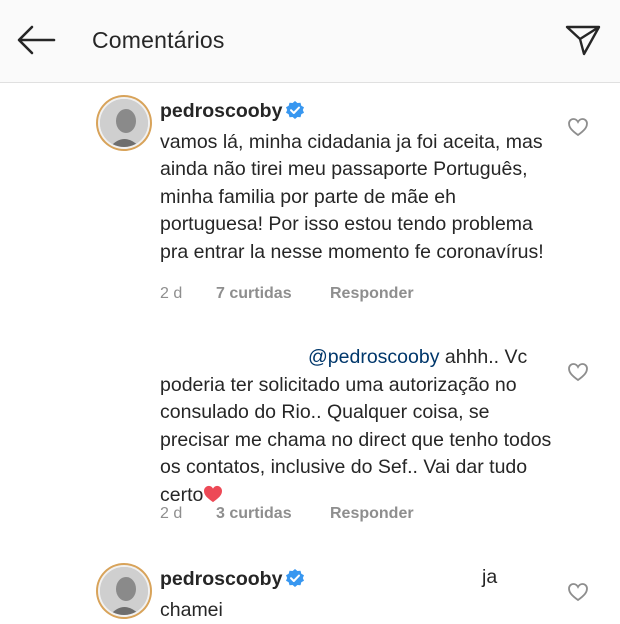 The height and width of the screenshot is (624, 620). I want to click on share-button, so click(583, 40).